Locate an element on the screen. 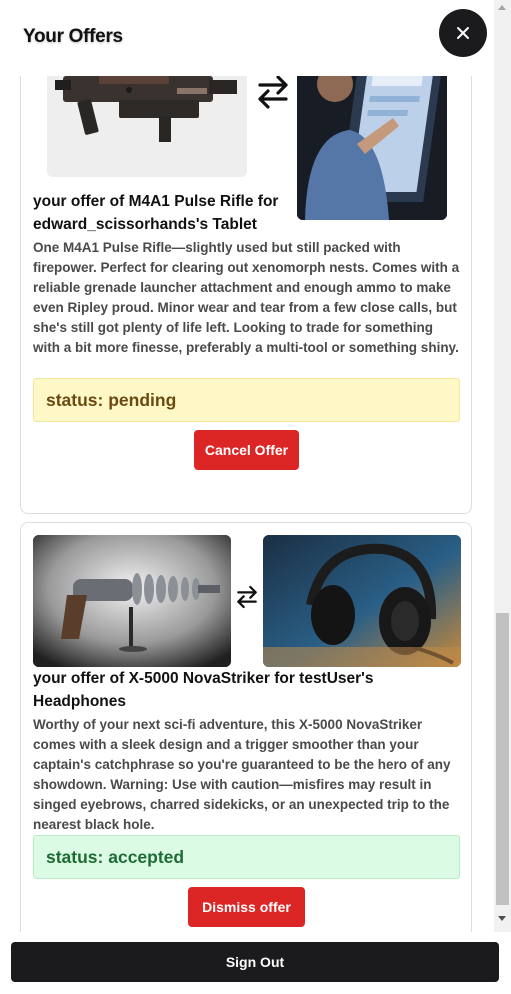  sign-out-button: Sign Out is located at coordinates (255, 962).